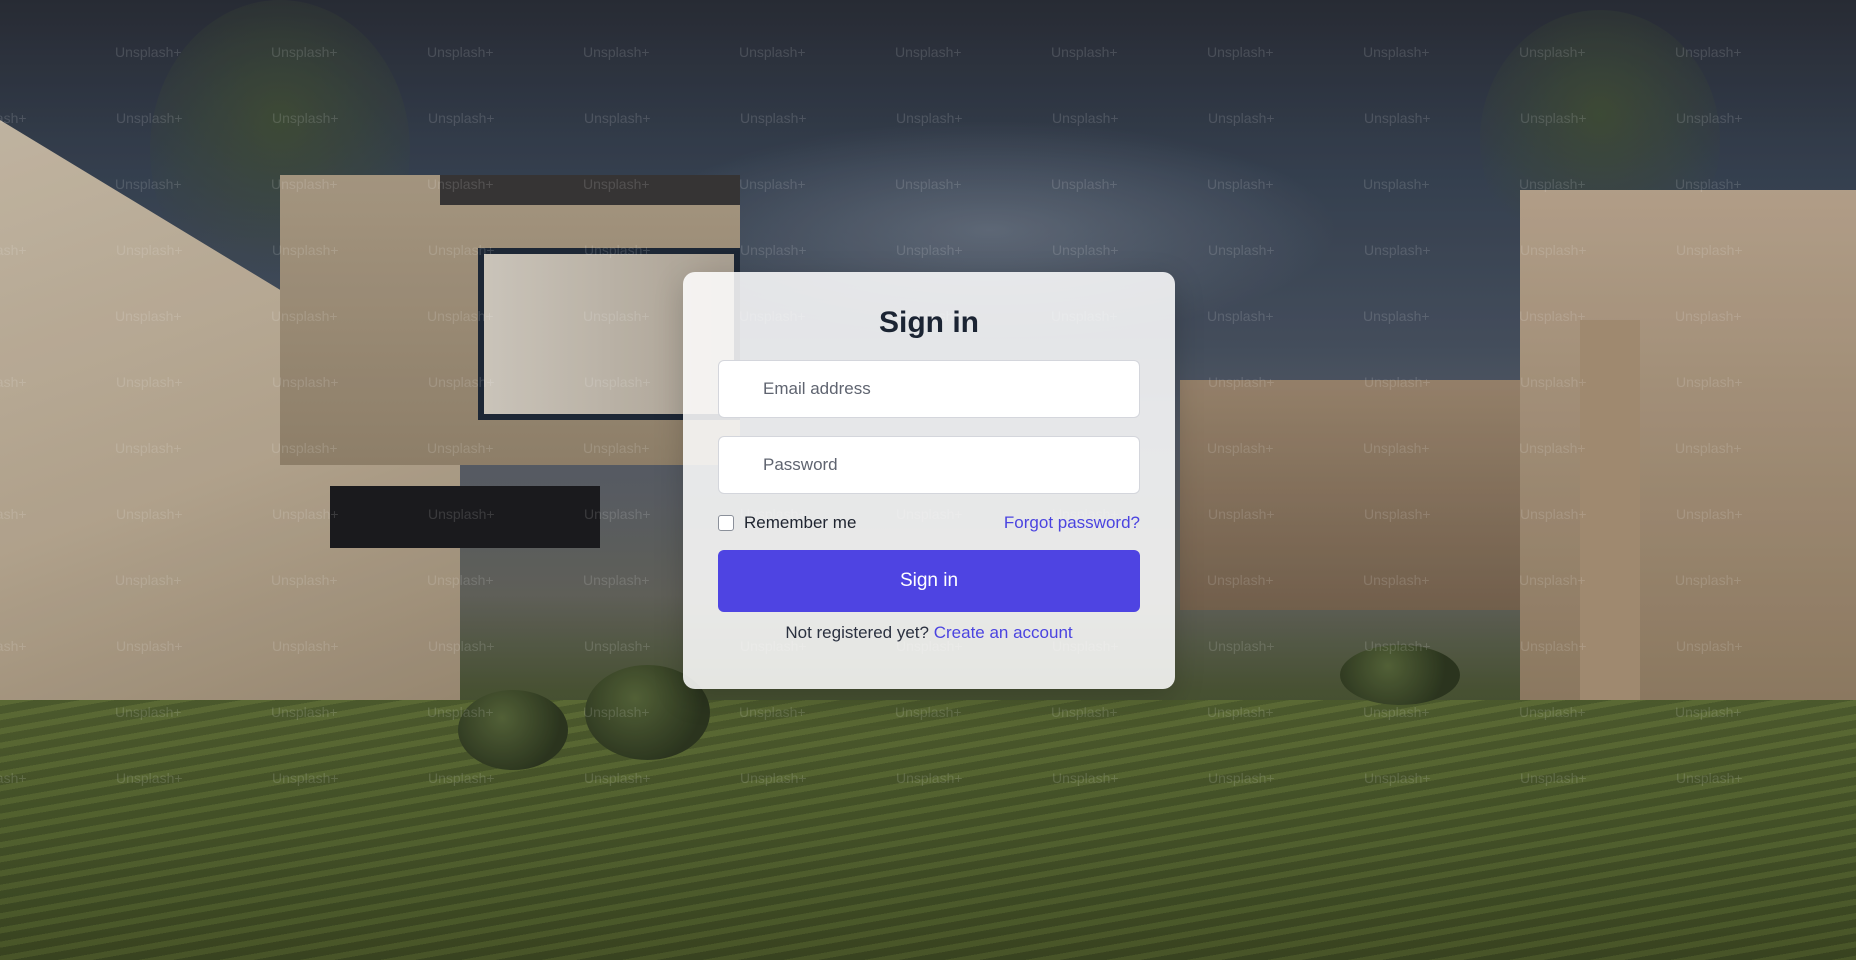  Describe the element at coordinates (1003, 632) in the screenshot. I see `create-account-link: Create an account` at that location.